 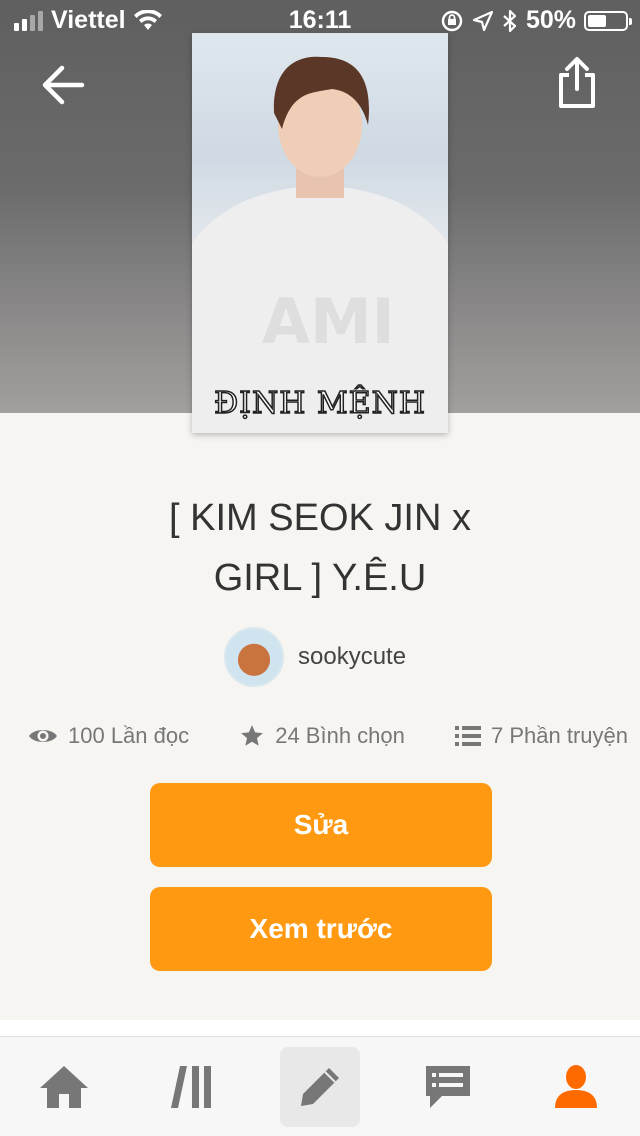 What do you see at coordinates (320, 518) in the screenshot?
I see `story-title-line-1: [ KIM SEOK JIN x` at bounding box center [320, 518].